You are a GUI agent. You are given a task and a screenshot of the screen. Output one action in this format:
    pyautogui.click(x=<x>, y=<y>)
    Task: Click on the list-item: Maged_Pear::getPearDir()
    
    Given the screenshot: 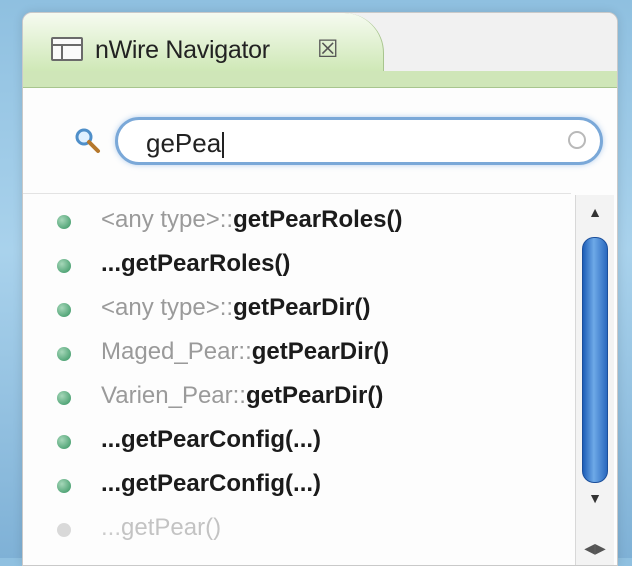 What is the action you would take?
    pyautogui.click(x=297, y=352)
    